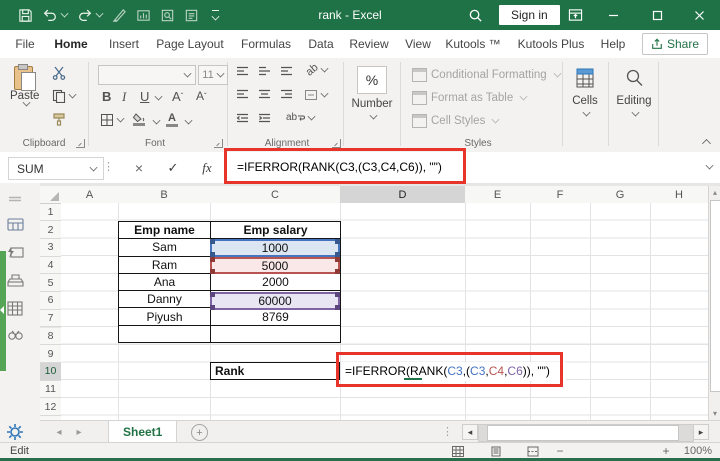 The width and height of the screenshot is (720, 461). I want to click on tab-file: File, so click(24, 44).